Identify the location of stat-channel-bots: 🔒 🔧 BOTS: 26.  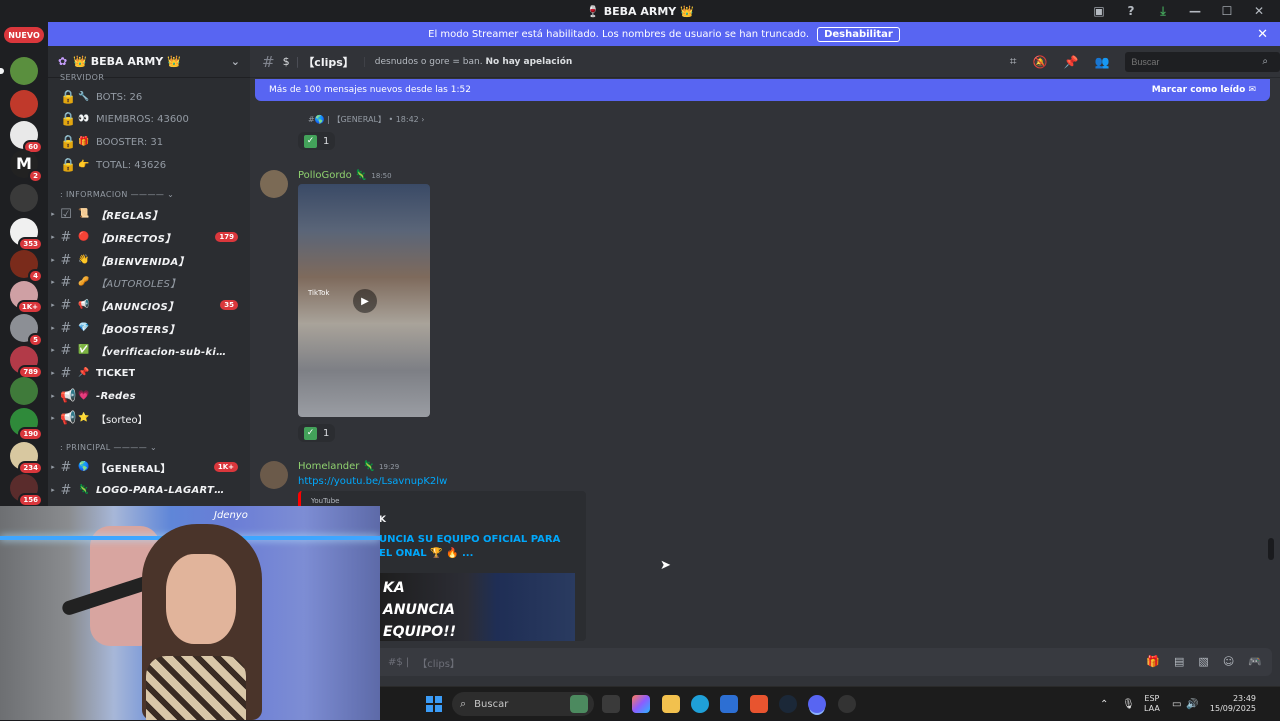
(149, 97).